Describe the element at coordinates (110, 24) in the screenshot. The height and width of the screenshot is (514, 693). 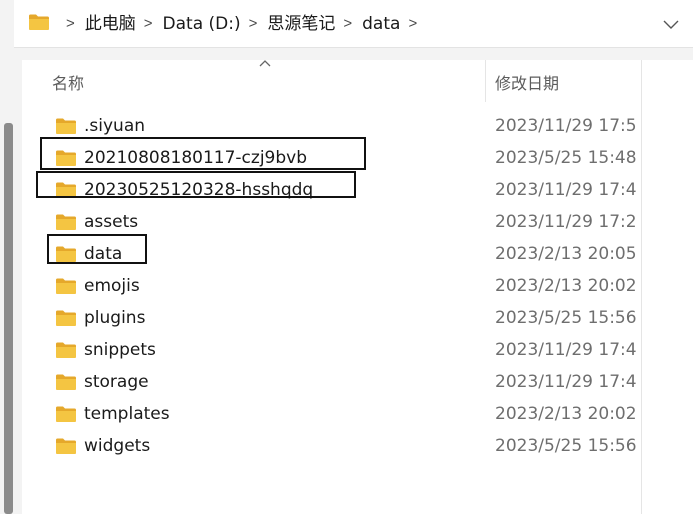
I see `breadcrumb-item: 此电脑` at that location.